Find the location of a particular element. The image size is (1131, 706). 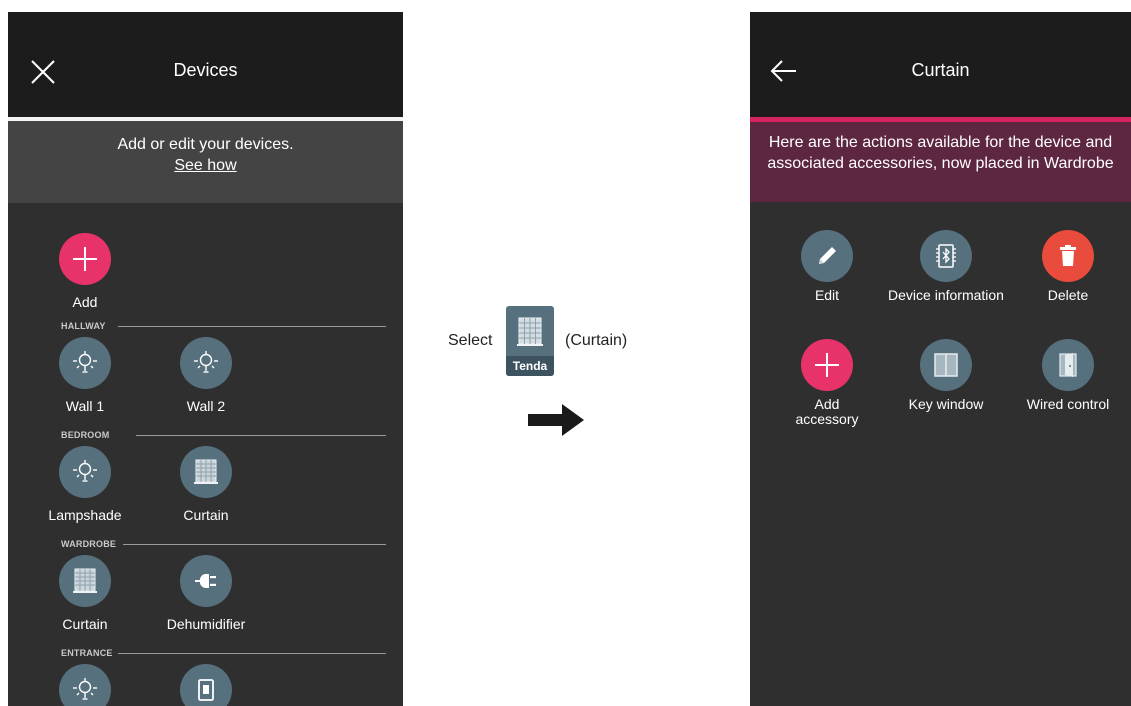

devices-header: Devices is located at coordinates (205, 64).